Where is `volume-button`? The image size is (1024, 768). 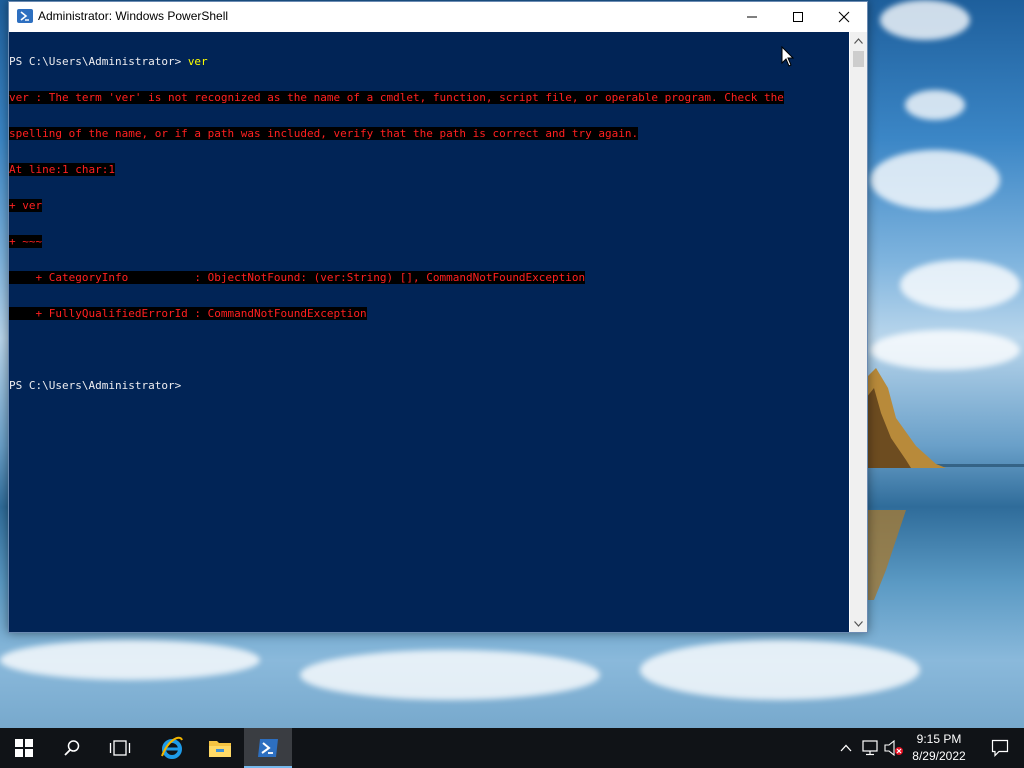
volume-button is located at coordinates (894, 748).